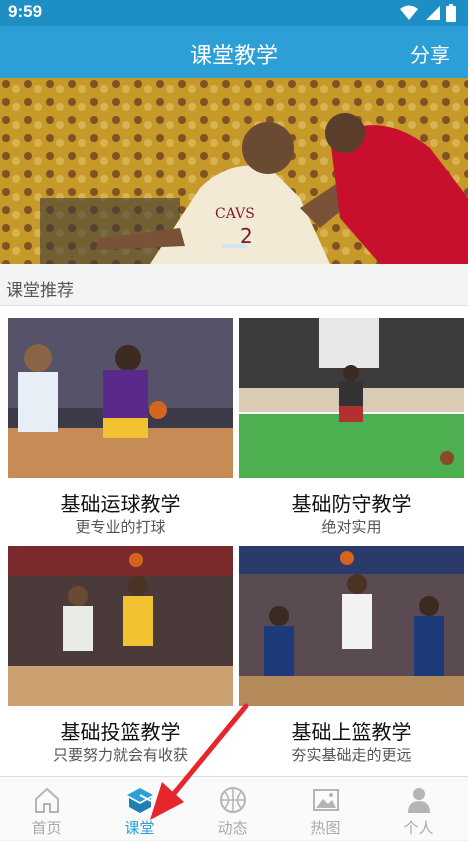 The height and width of the screenshot is (841, 468). I want to click on classroom-icon, so click(140, 800).